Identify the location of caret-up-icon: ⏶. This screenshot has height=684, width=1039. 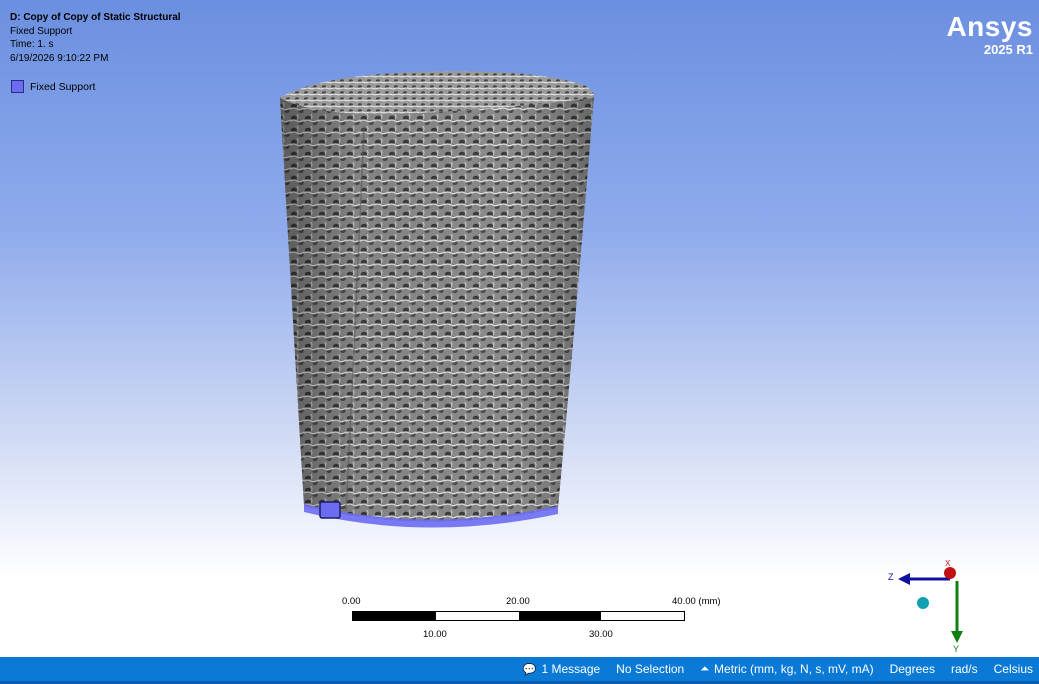
(705, 668).